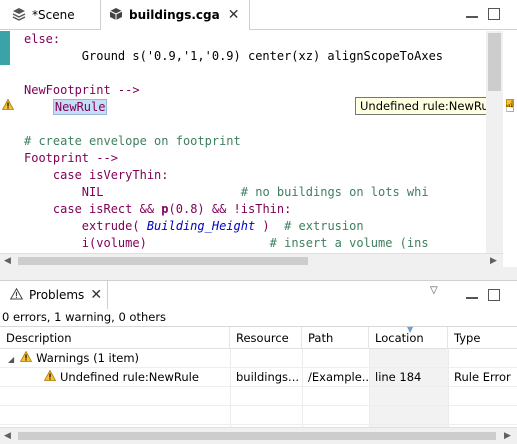 This screenshot has height=444, width=517. I want to click on view-separator, so click(258, 274).